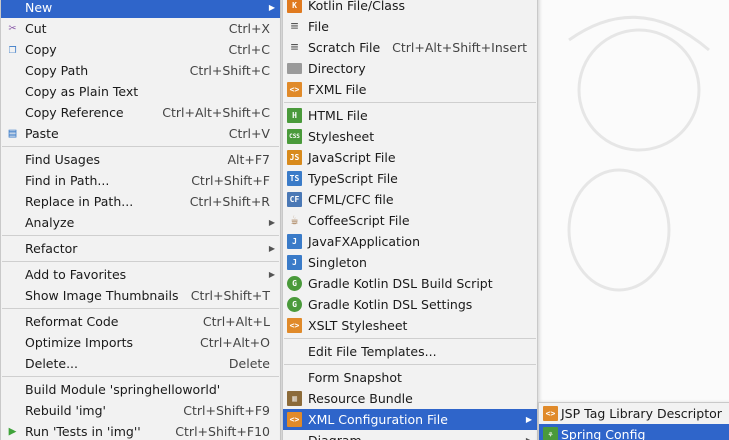 The height and width of the screenshot is (440, 729). Describe the element at coordinates (335, 435) in the screenshot. I see `menu-item-label: Diagram` at that location.